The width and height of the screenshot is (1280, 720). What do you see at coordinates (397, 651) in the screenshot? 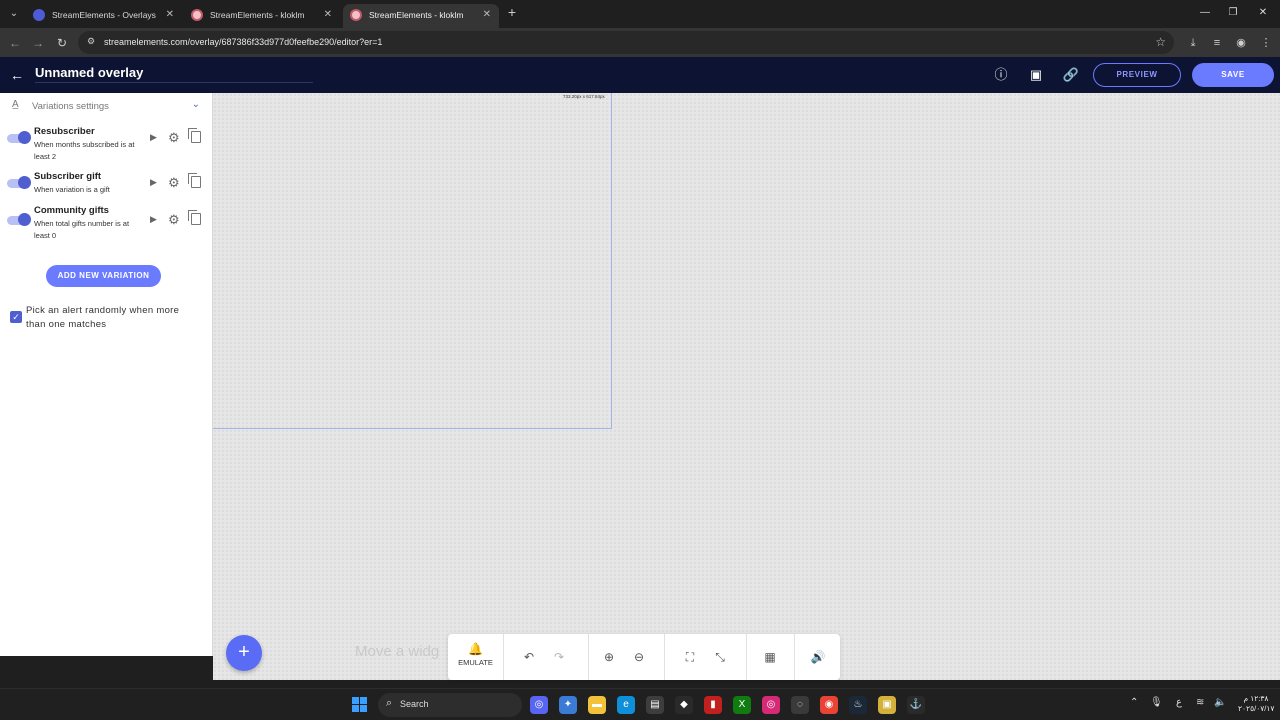
I see `canvas-hint: Move a widg` at bounding box center [397, 651].